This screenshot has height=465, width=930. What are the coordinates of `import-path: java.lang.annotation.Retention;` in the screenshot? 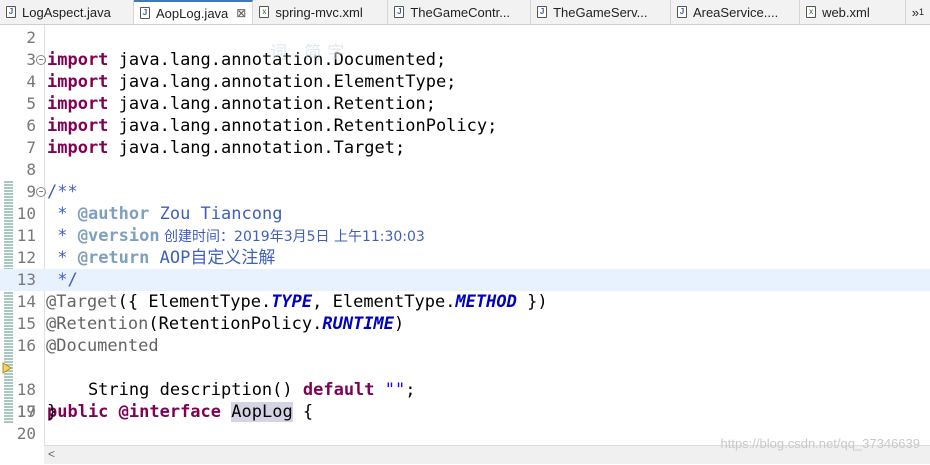 It's located at (272, 104).